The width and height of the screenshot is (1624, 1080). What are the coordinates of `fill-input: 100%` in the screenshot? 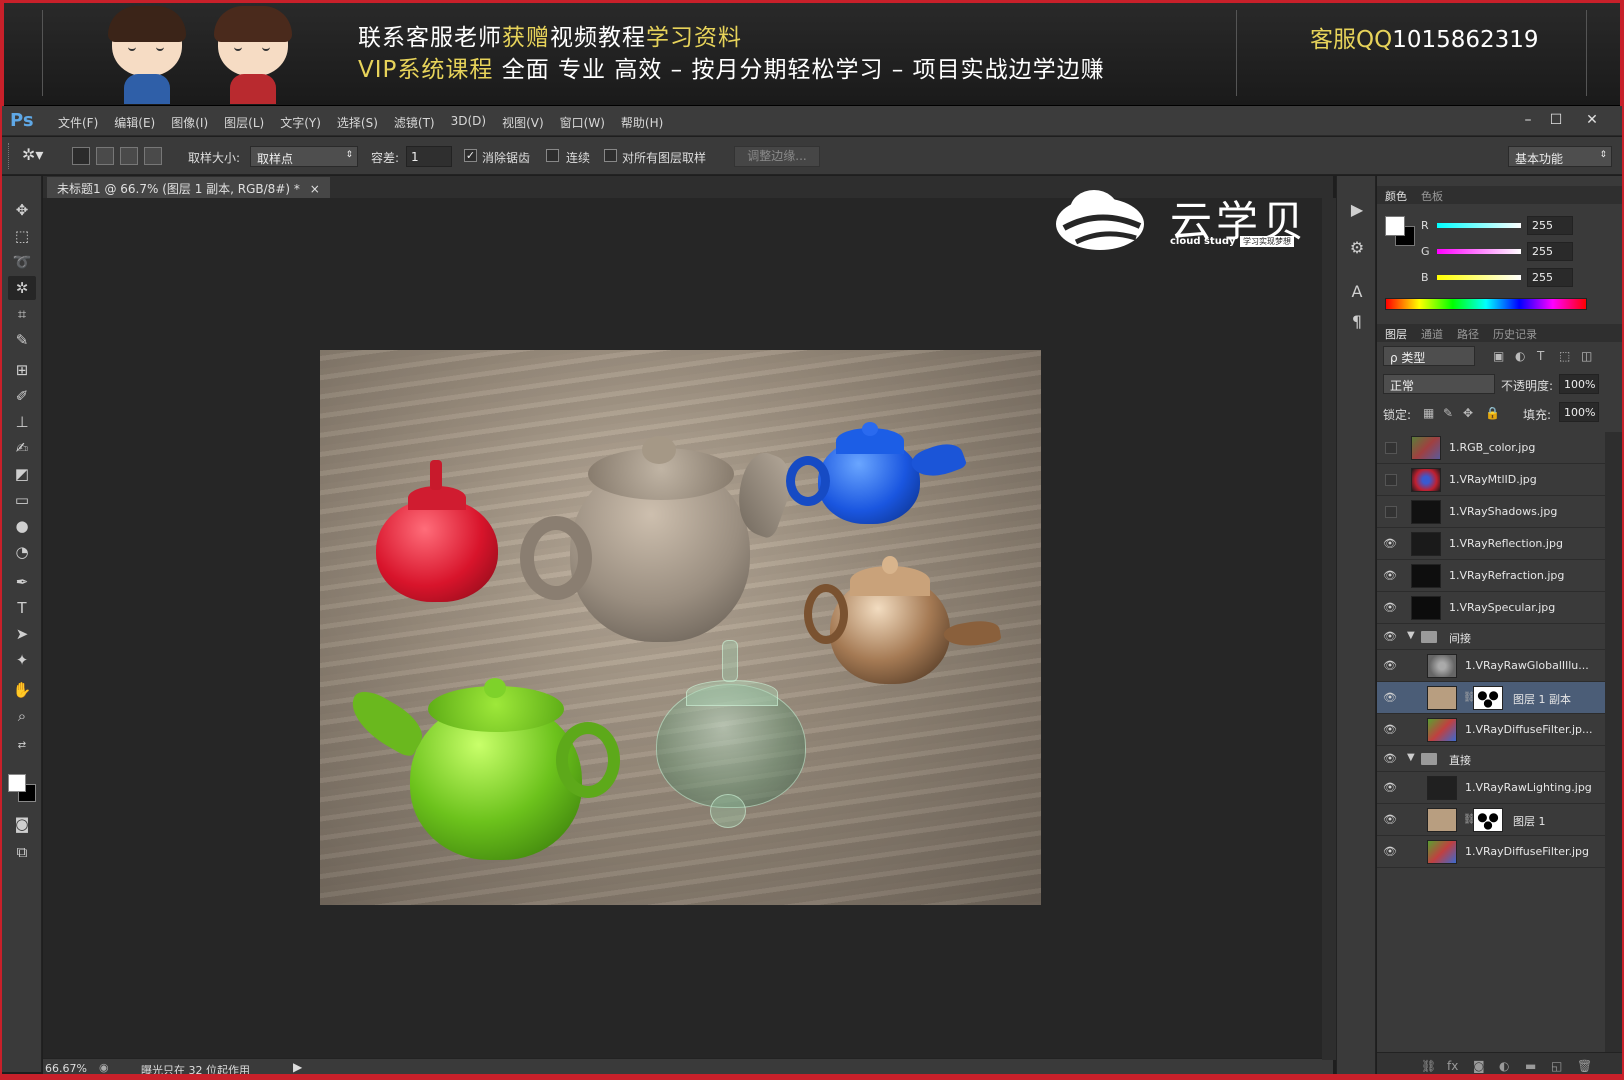 It's located at (1579, 412).